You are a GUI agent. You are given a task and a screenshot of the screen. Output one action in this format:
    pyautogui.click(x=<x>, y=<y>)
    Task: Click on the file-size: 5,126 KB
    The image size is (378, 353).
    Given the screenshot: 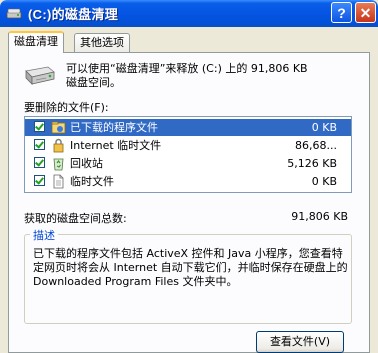 What is the action you would take?
    pyautogui.click(x=312, y=163)
    